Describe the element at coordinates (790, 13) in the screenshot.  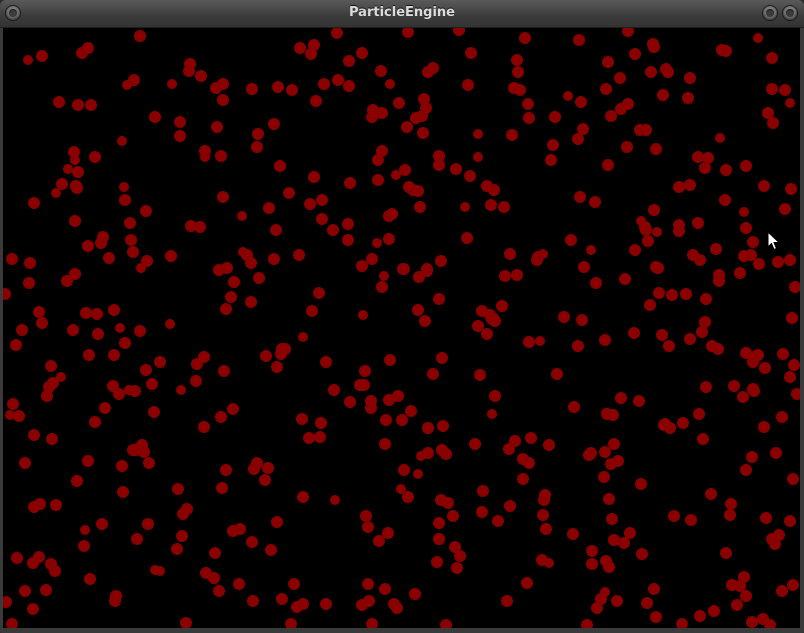
I see `close-icon` at that location.